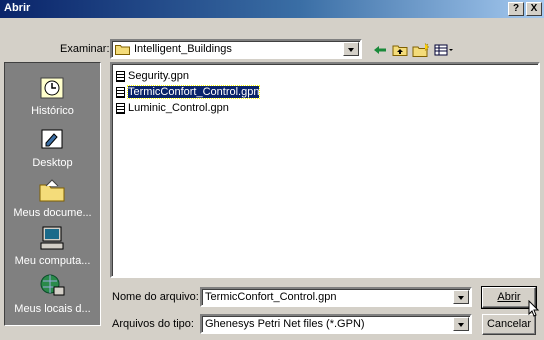 The image size is (544, 340). What do you see at coordinates (188, 92) in the screenshot?
I see `list-item: TermicConfort_Control.gpn` at bounding box center [188, 92].